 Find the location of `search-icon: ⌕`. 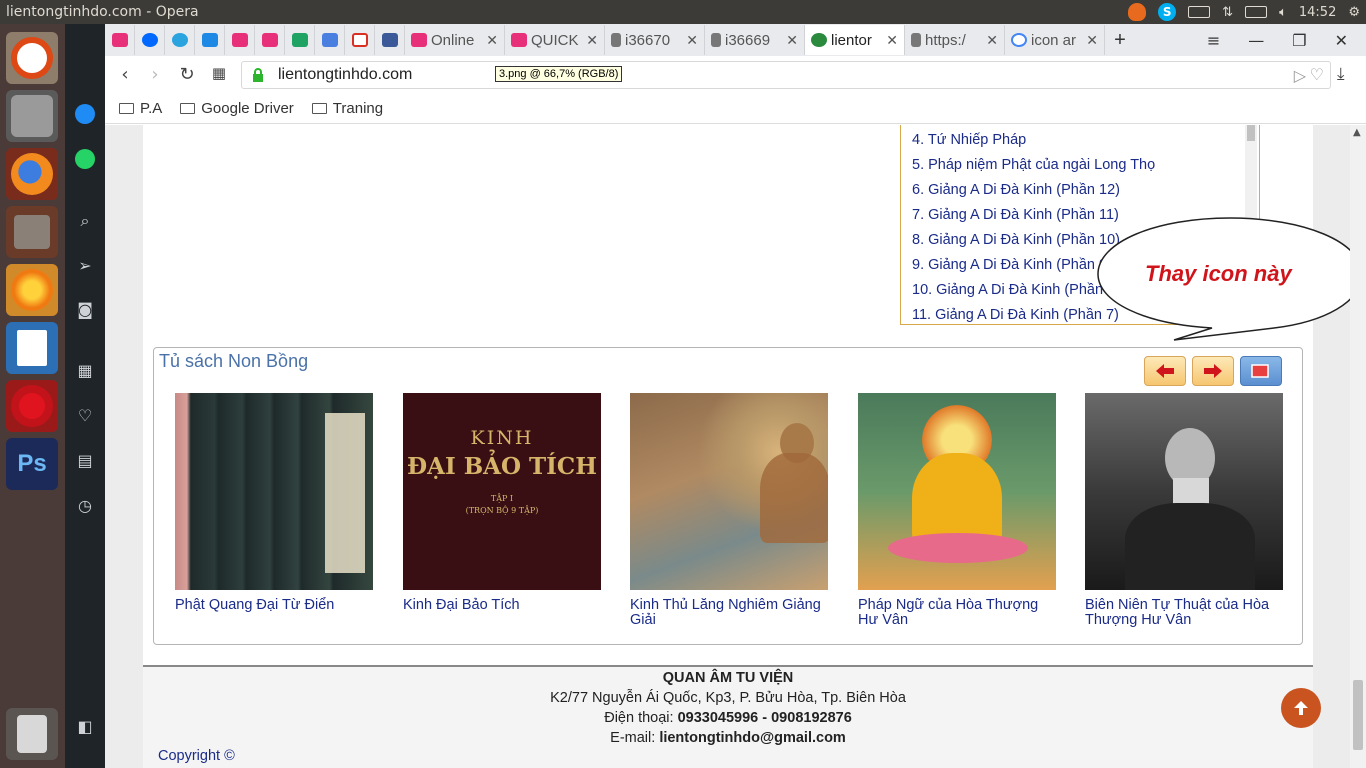

search-icon: ⌕ is located at coordinates (85, 221).